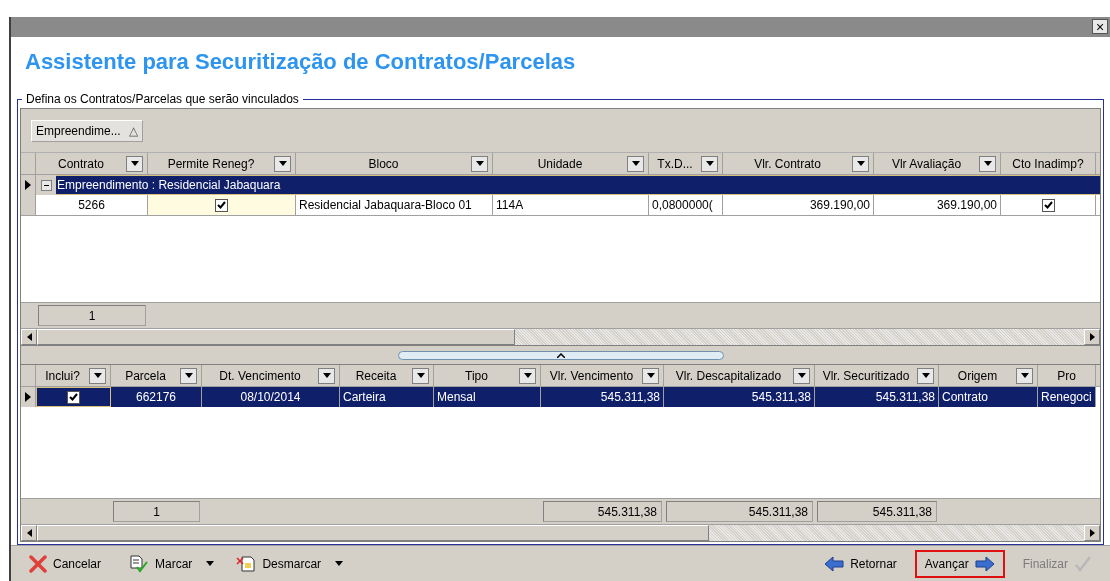  Describe the element at coordinates (578, 185) in the screenshot. I see `group-row: Empreendimento : Residencial Jabaquara` at that location.